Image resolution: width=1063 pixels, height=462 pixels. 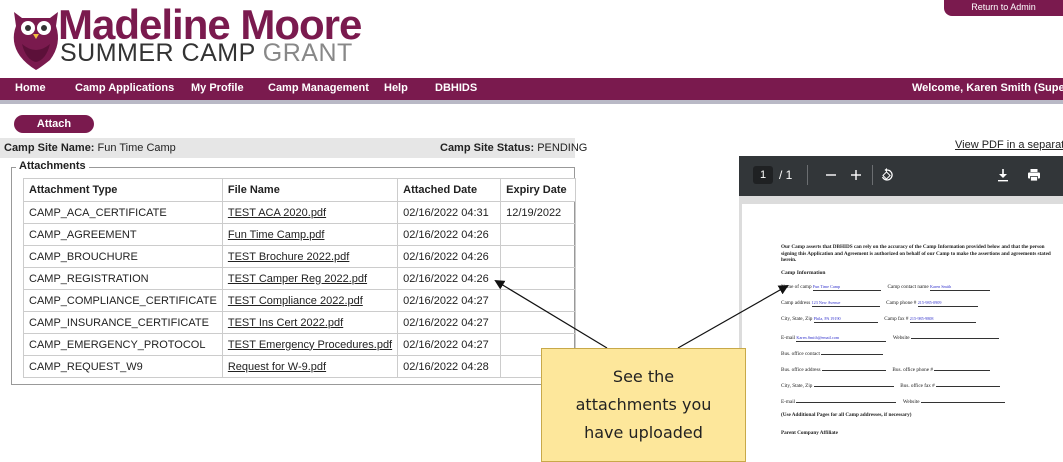 I want to click on doc-label: Camp fax #, so click(x=896, y=319).